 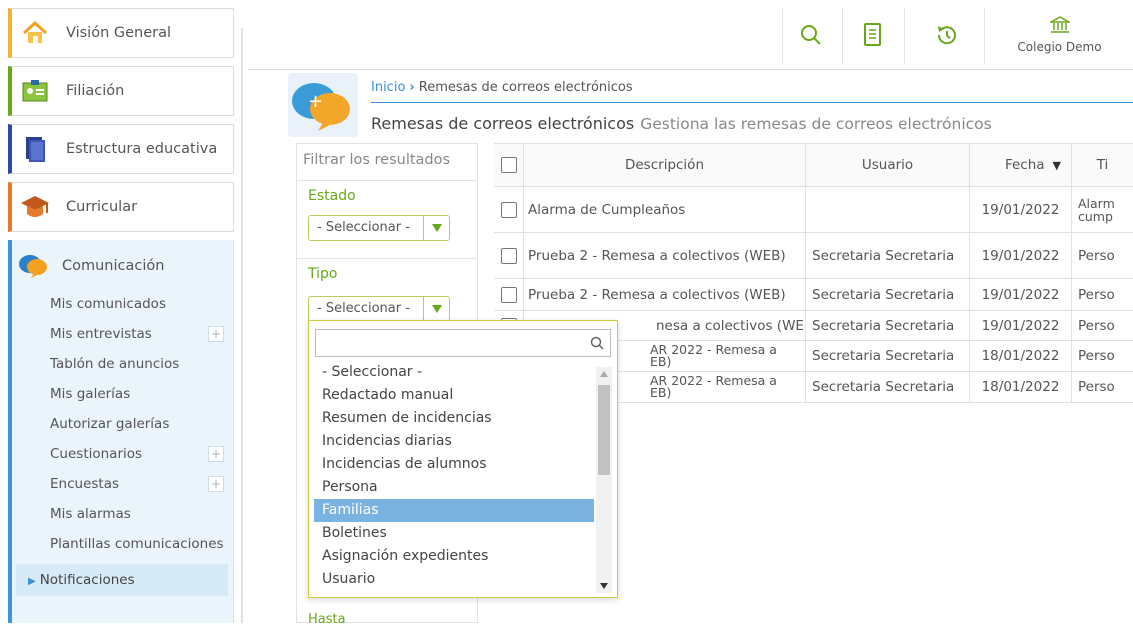 What do you see at coordinates (873, 35) in the screenshot?
I see `document-icon` at bounding box center [873, 35].